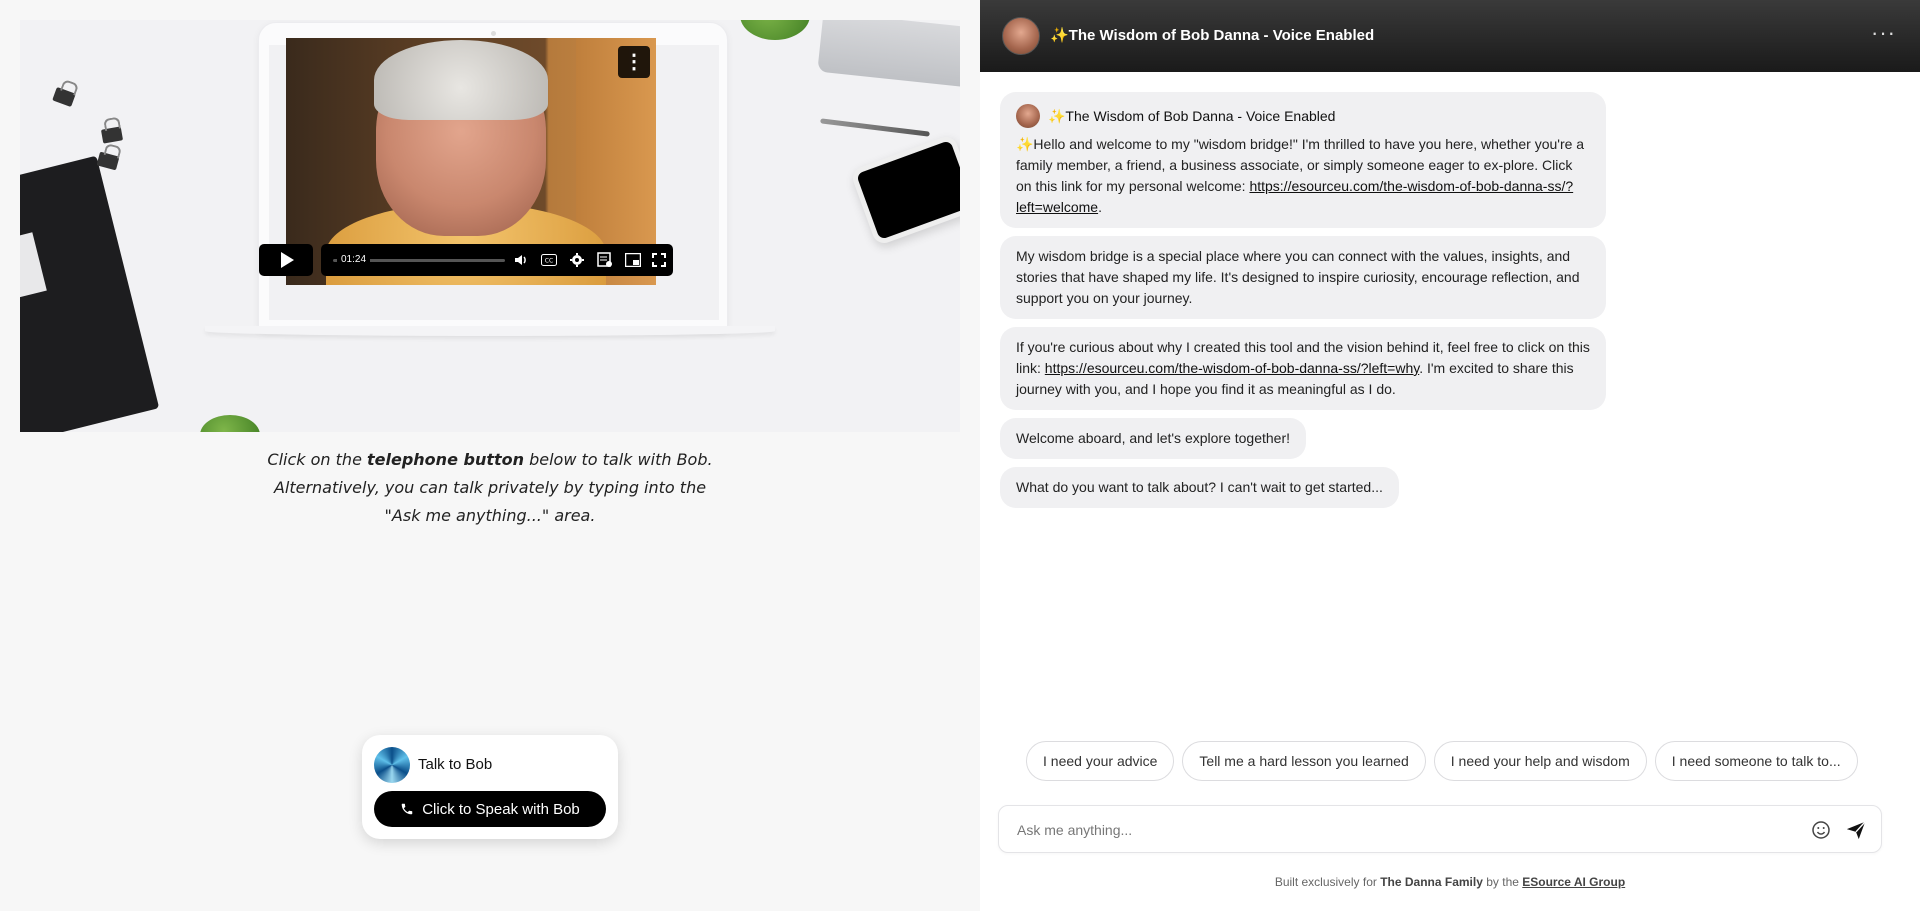  I want to click on suggestion-chip: Tell me a hard lesson you learned, so click(1304, 761).